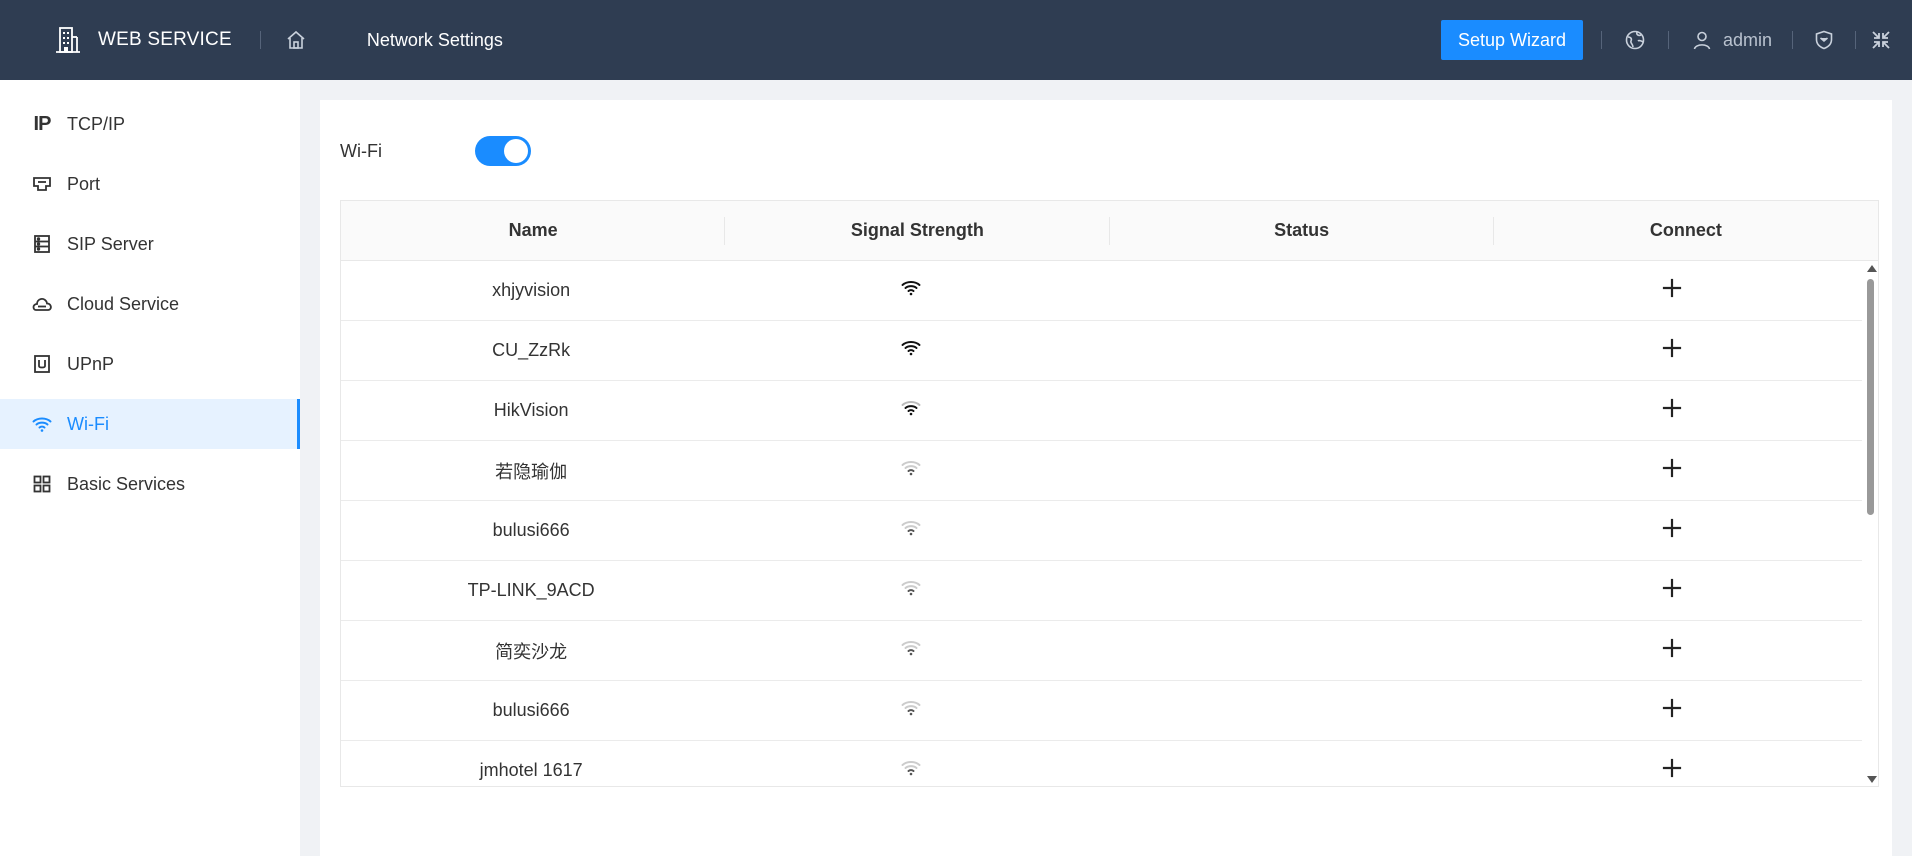 This screenshot has height=856, width=1912. What do you see at coordinates (42, 123) in the screenshot?
I see `ip-icon: IP` at bounding box center [42, 123].